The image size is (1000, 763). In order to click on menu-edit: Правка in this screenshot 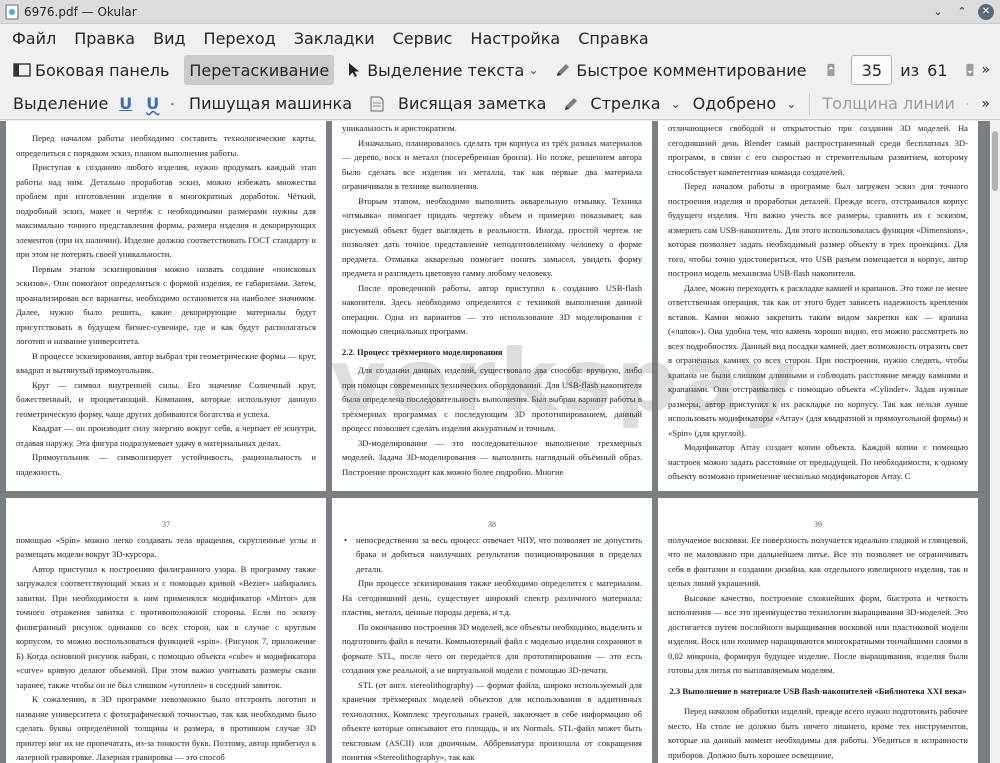, I will do `click(104, 38)`.